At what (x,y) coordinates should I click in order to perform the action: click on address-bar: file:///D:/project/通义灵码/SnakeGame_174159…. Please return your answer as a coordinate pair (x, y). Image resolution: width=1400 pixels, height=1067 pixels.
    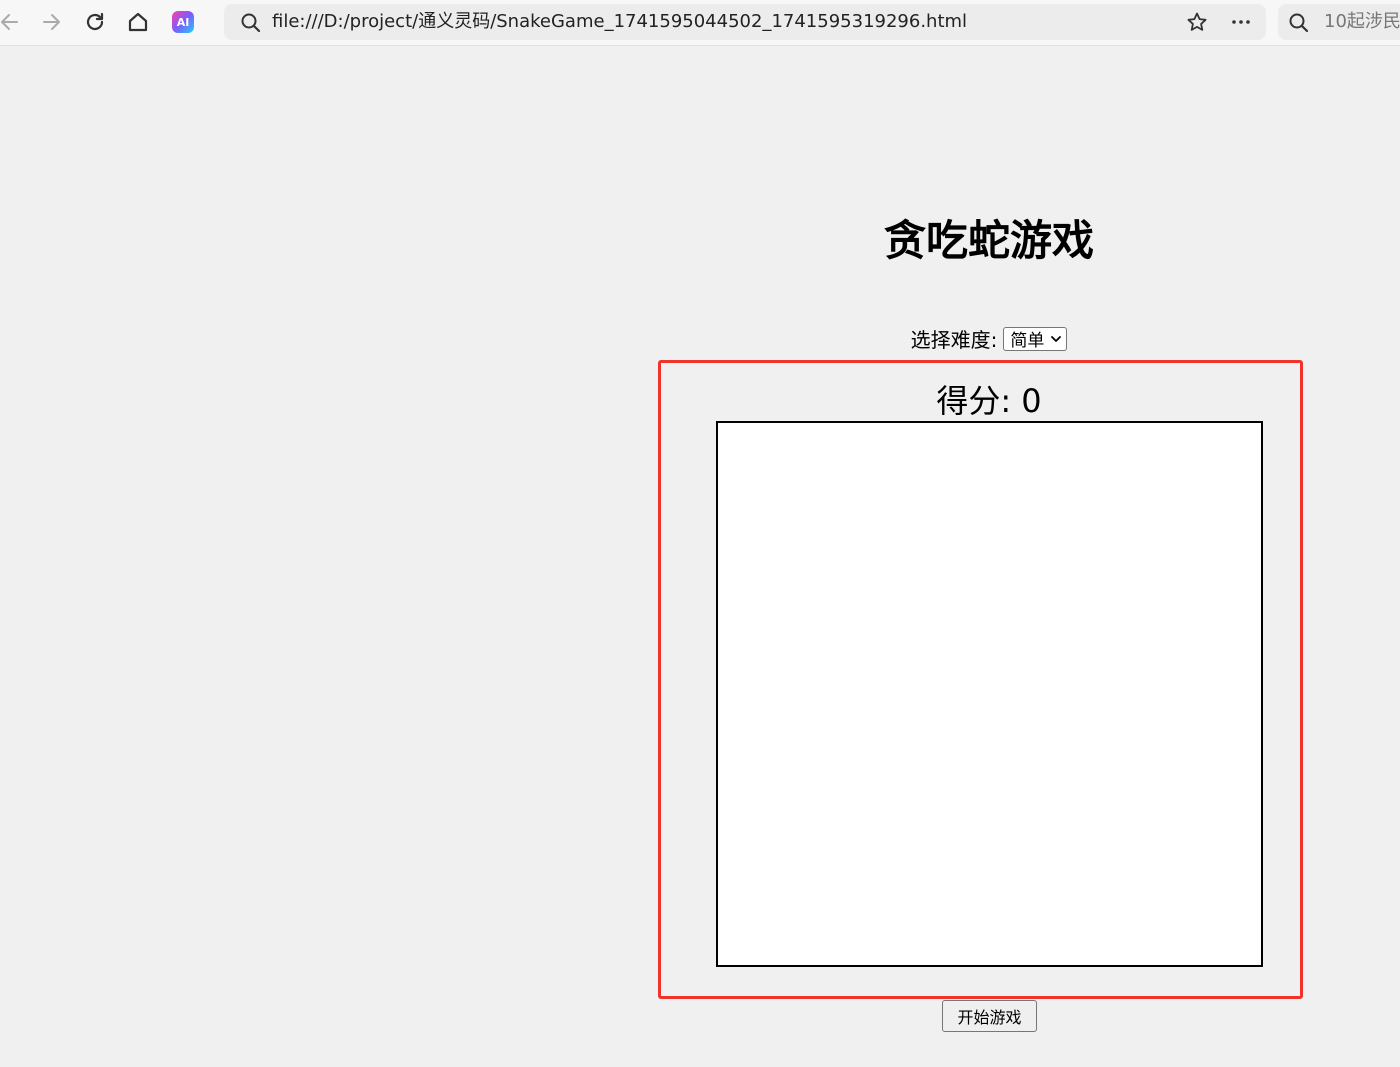
    Looking at the image, I should click on (745, 22).